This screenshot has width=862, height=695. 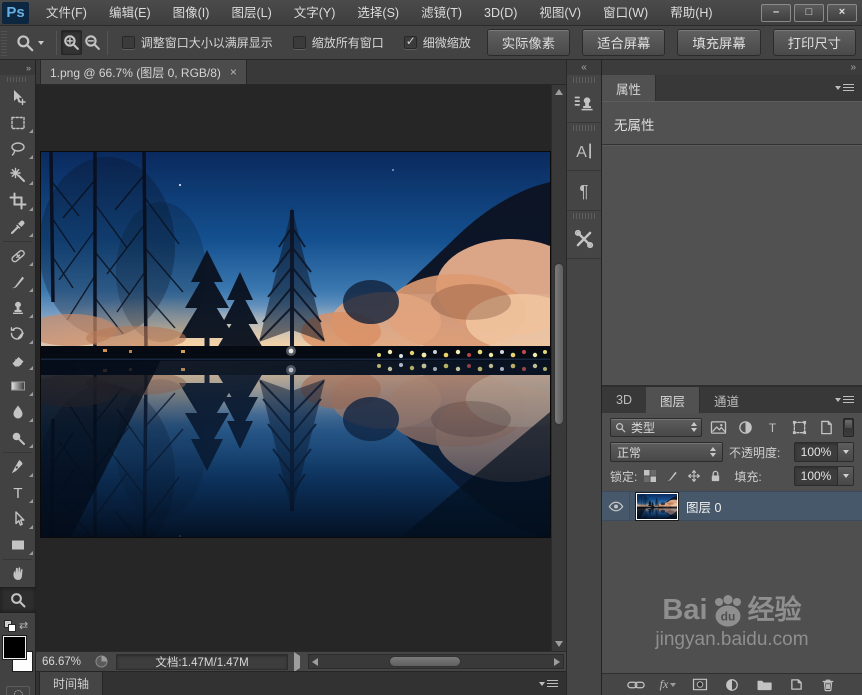 I want to click on swap-colors-icon: ⇄, so click(x=23, y=625).